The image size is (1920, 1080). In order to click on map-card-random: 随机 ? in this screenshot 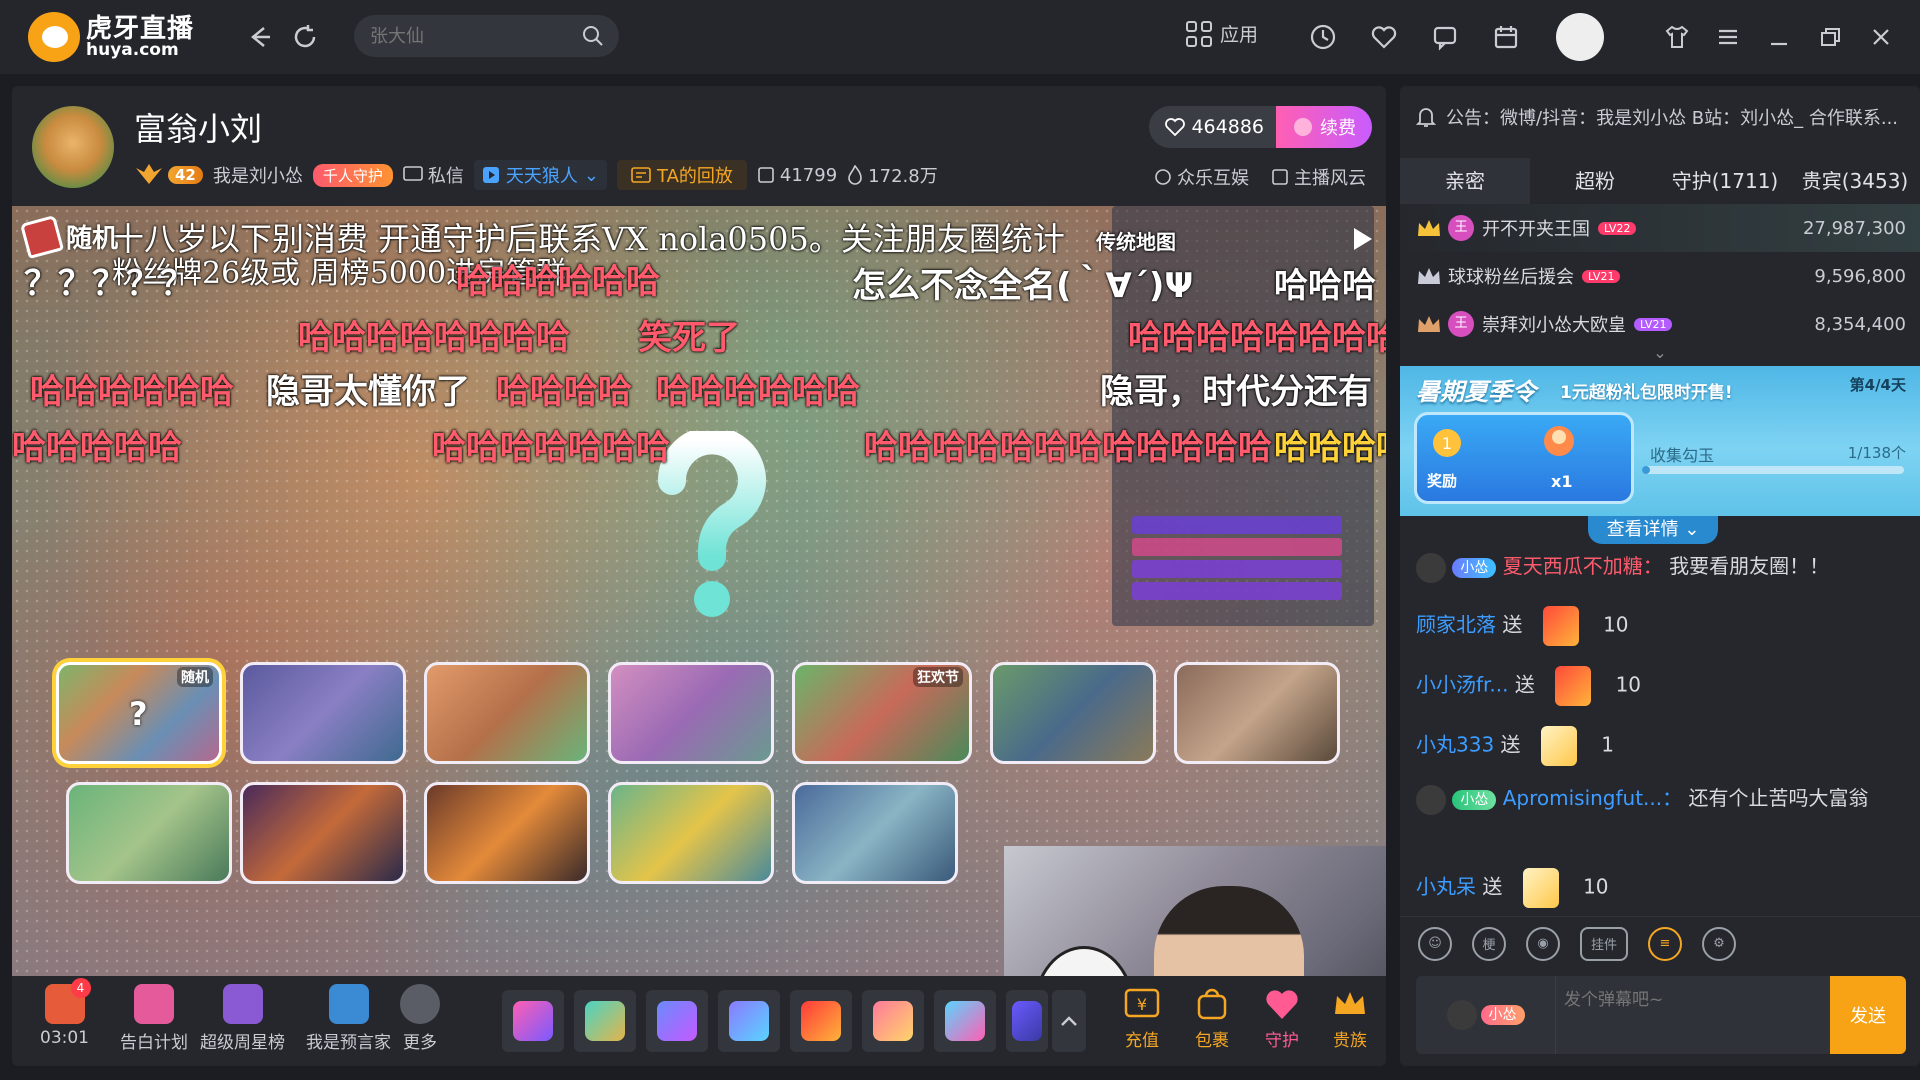, I will do `click(139, 713)`.